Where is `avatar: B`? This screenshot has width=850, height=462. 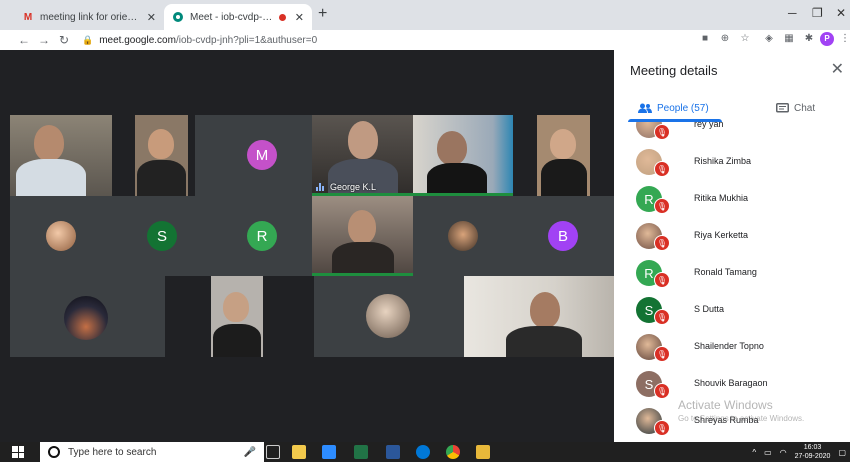
avatar: B is located at coordinates (563, 236).